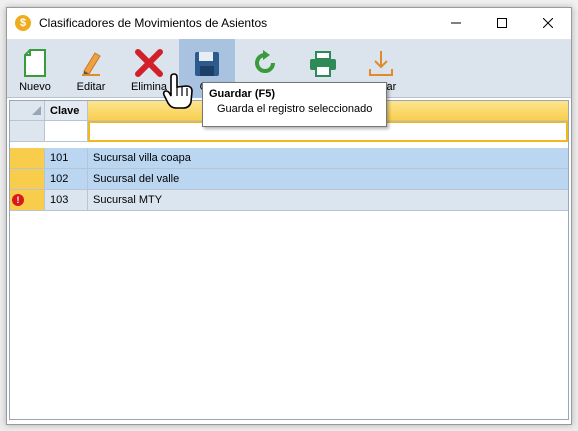 This screenshot has width=578, height=431. What do you see at coordinates (323, 58) in the screenshot?
I see `printer-icon` at bounding box center [323, 58].